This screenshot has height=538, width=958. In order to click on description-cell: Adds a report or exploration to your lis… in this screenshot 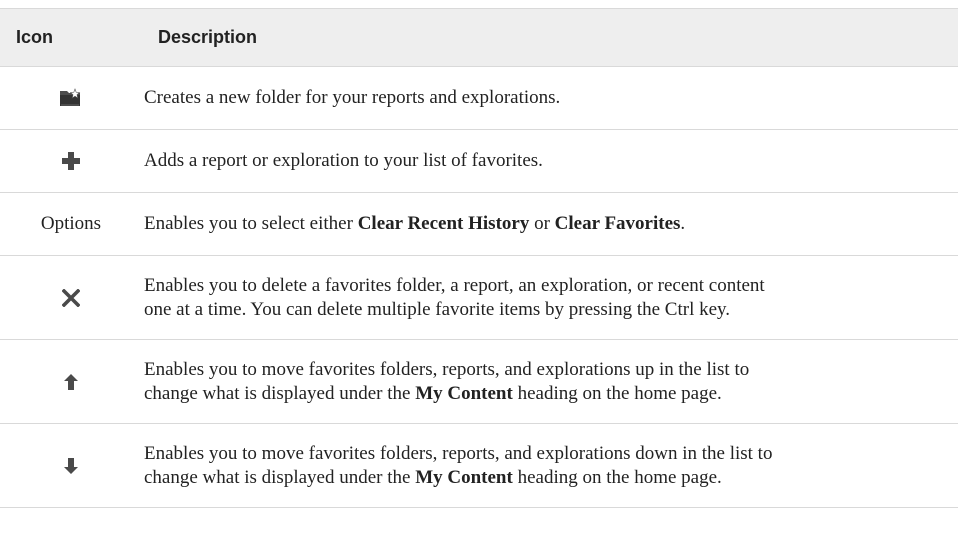, I will do `click(343, 160)`.